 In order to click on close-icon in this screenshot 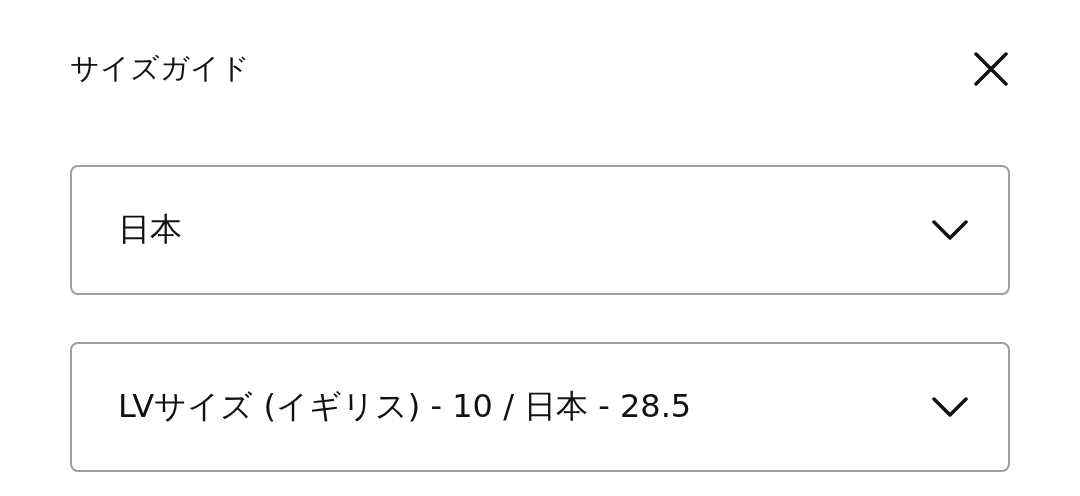, I will do `click(991, 69)`.